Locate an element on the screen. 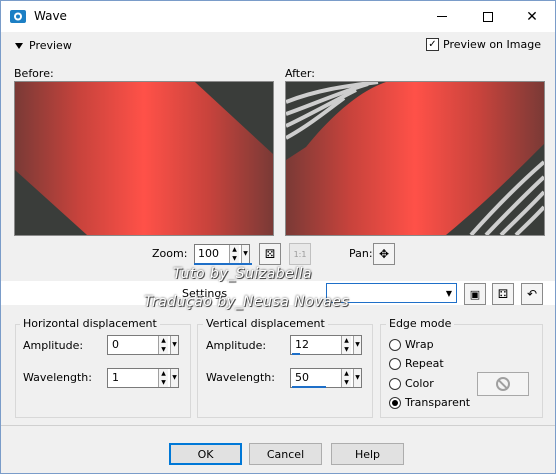 The image size is (556, 474). v-amplitude-dropdown: ▼ is located at coordinates (357, 345).